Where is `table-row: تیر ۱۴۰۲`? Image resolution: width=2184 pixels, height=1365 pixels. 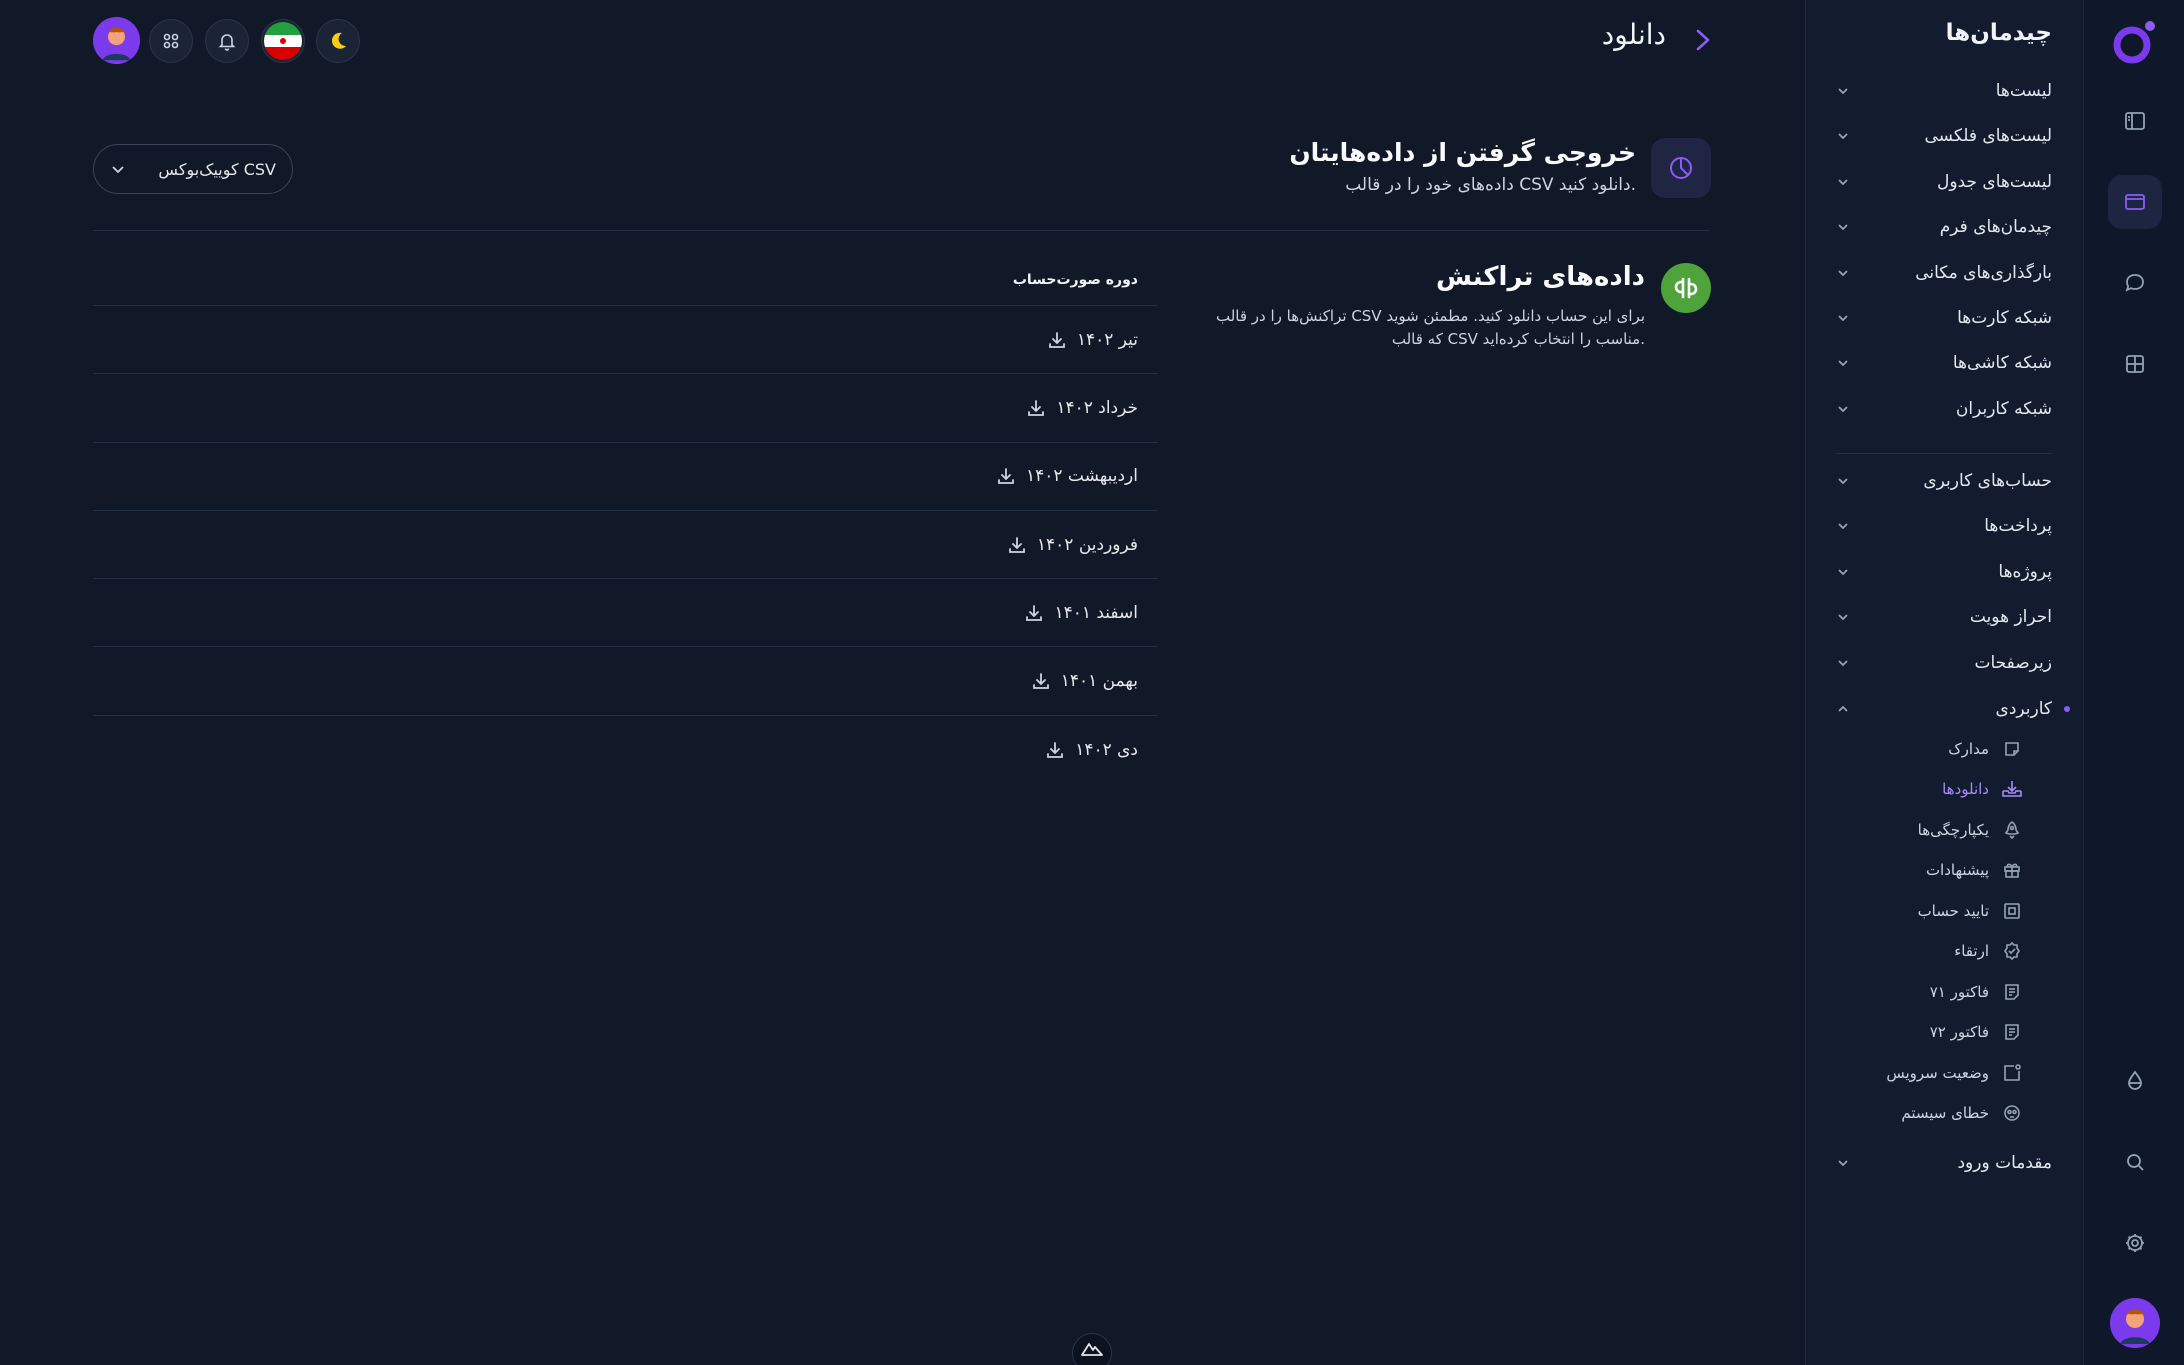
table-row: تیر ۱۴۰۲ is located at coordinates (625, 340).